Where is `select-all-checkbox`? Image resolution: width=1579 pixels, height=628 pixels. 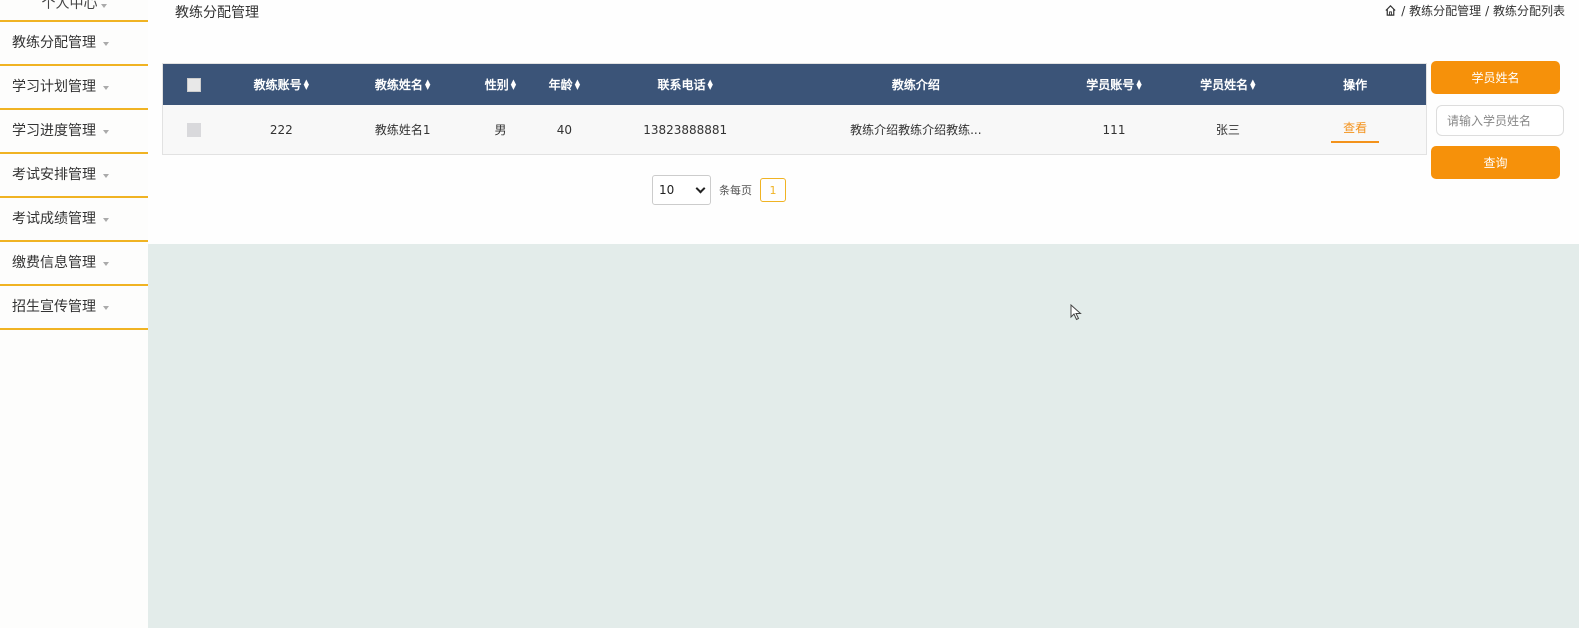 select-all-checkbox is located at coordinates (193, 84).